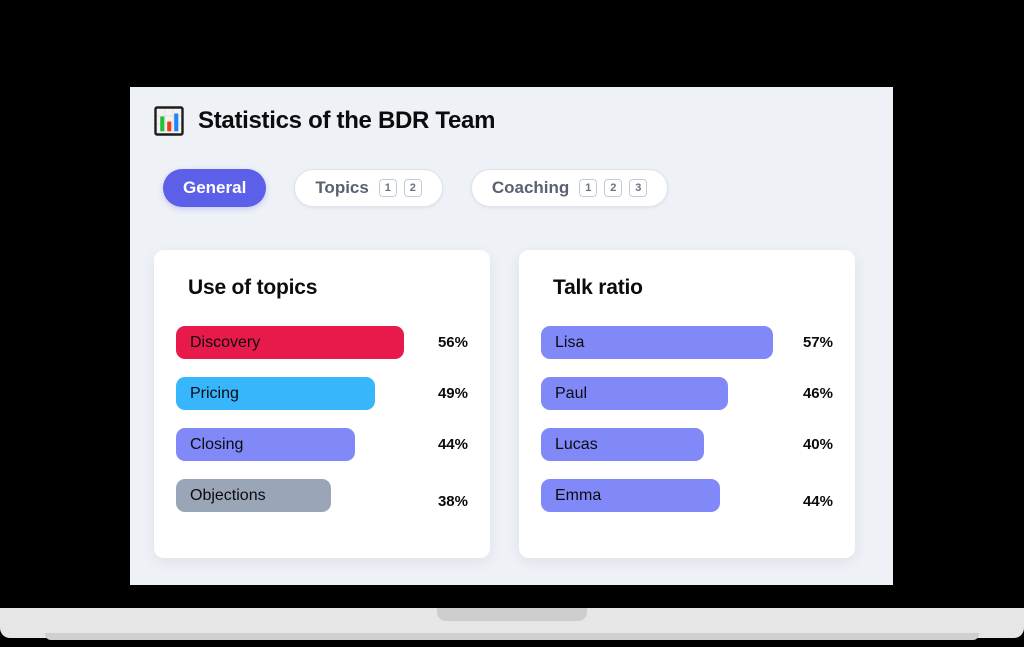  I want to click on bar-label: Paul, so click(571, 393).